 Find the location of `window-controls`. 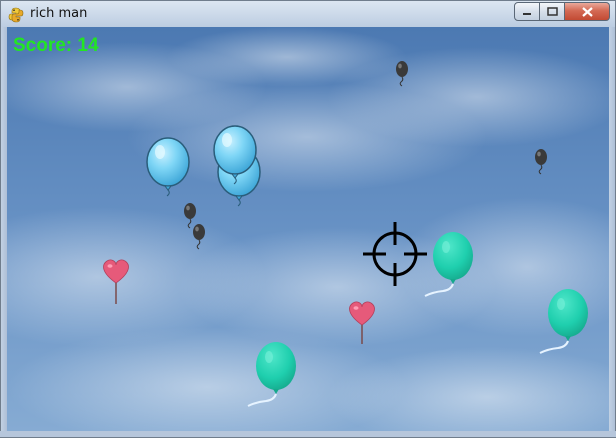

window-controls is located at coordinates (562, 11).